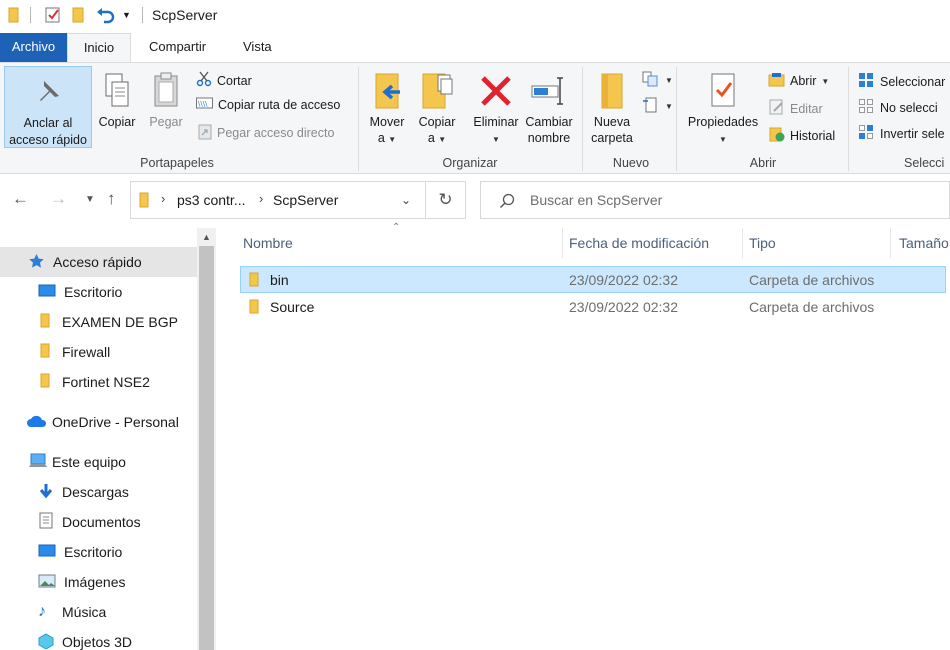  What do you see at coordinates (98, 492) in the screenshot?
I see `nav-item-descargas: Descargas` at bounding box center [98, 492].